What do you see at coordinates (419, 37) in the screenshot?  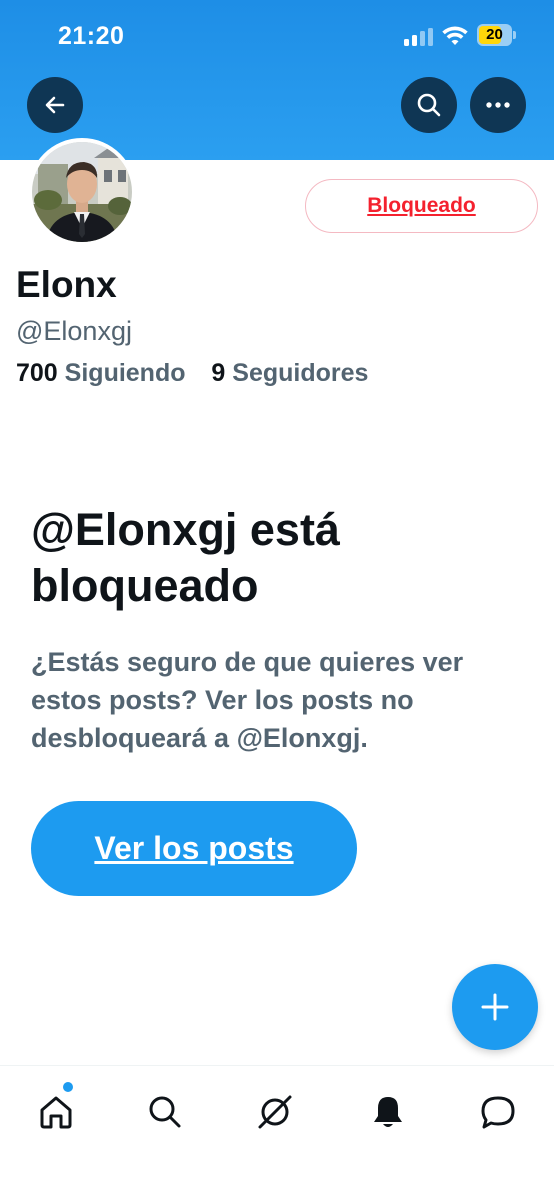 I see `signal-icon` at bounding box center [419, 37].